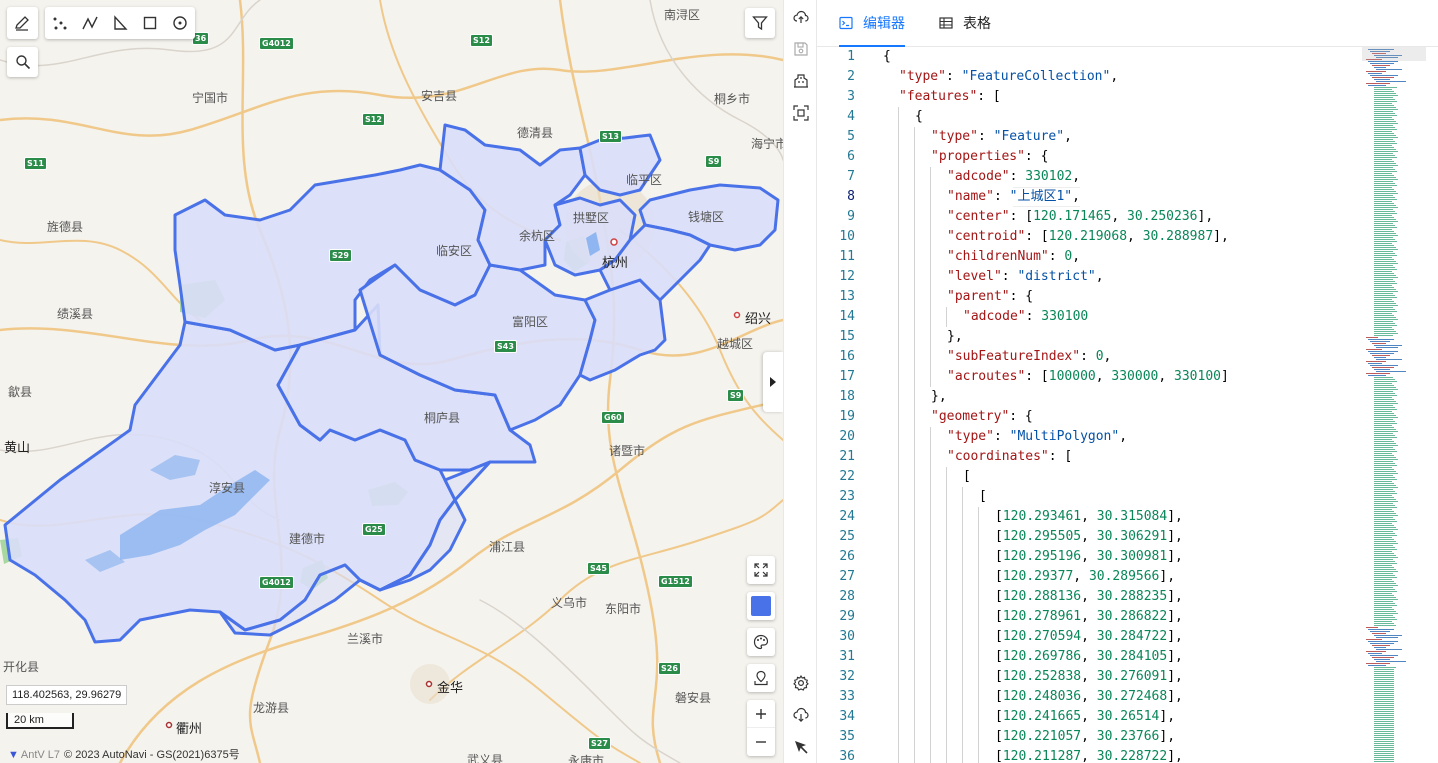  I want to click on tab-table: 表格, so click(965, 23).